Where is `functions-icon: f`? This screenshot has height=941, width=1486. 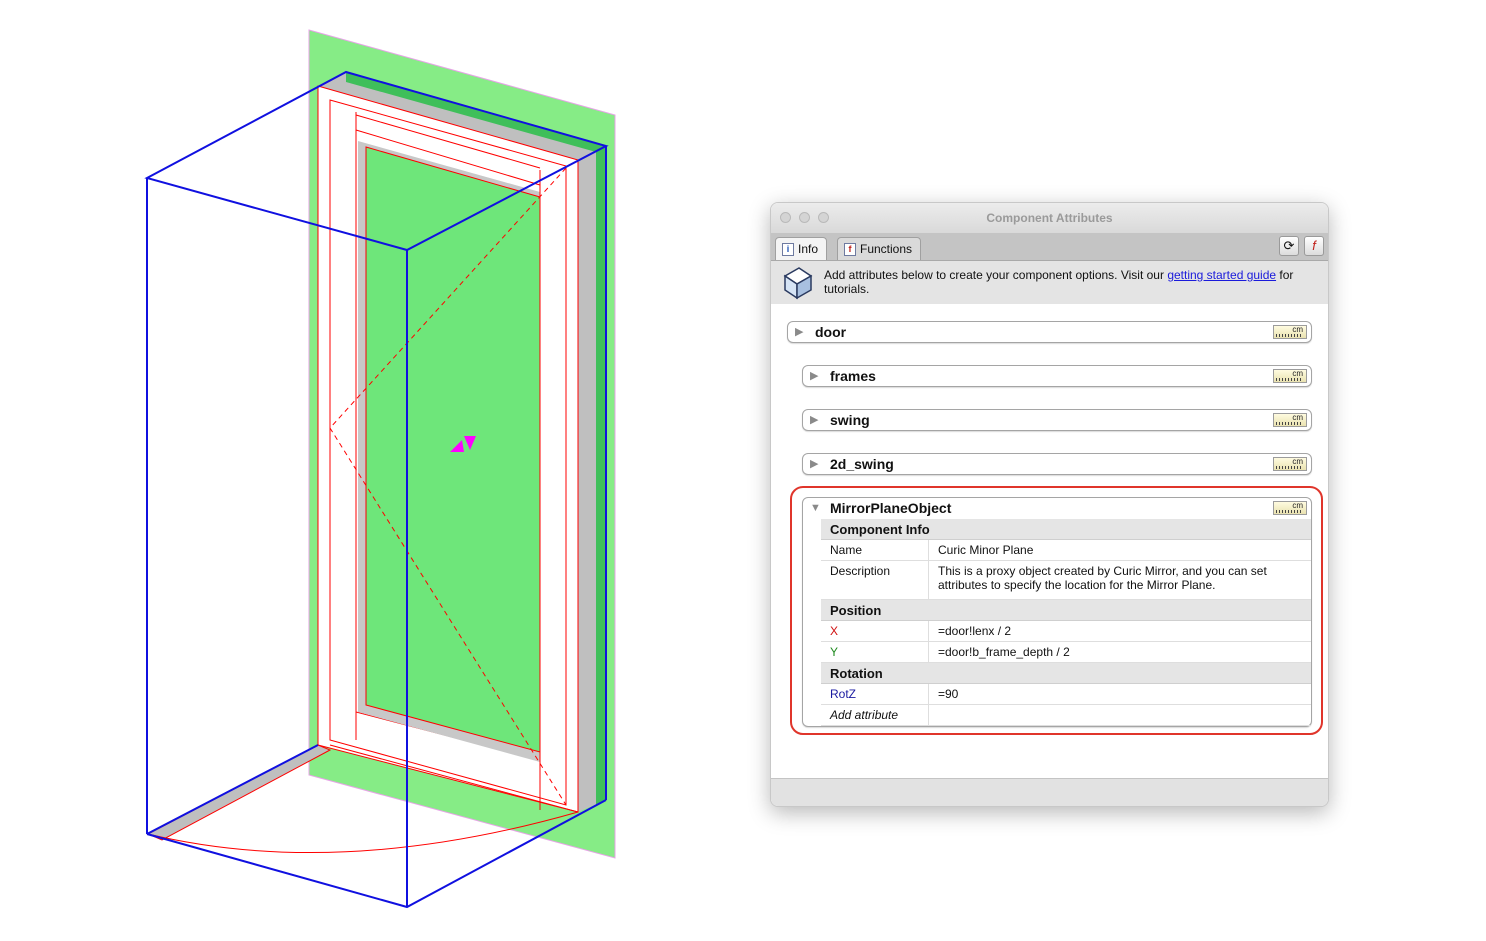 functions-icon: f is located at coordinates (850, 249).